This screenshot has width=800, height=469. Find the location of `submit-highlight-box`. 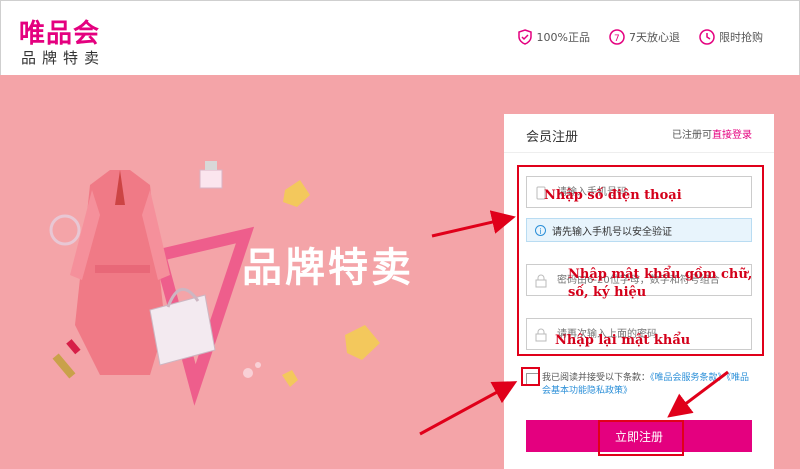

submit-highlight-box is located at coordinates (641, 438).